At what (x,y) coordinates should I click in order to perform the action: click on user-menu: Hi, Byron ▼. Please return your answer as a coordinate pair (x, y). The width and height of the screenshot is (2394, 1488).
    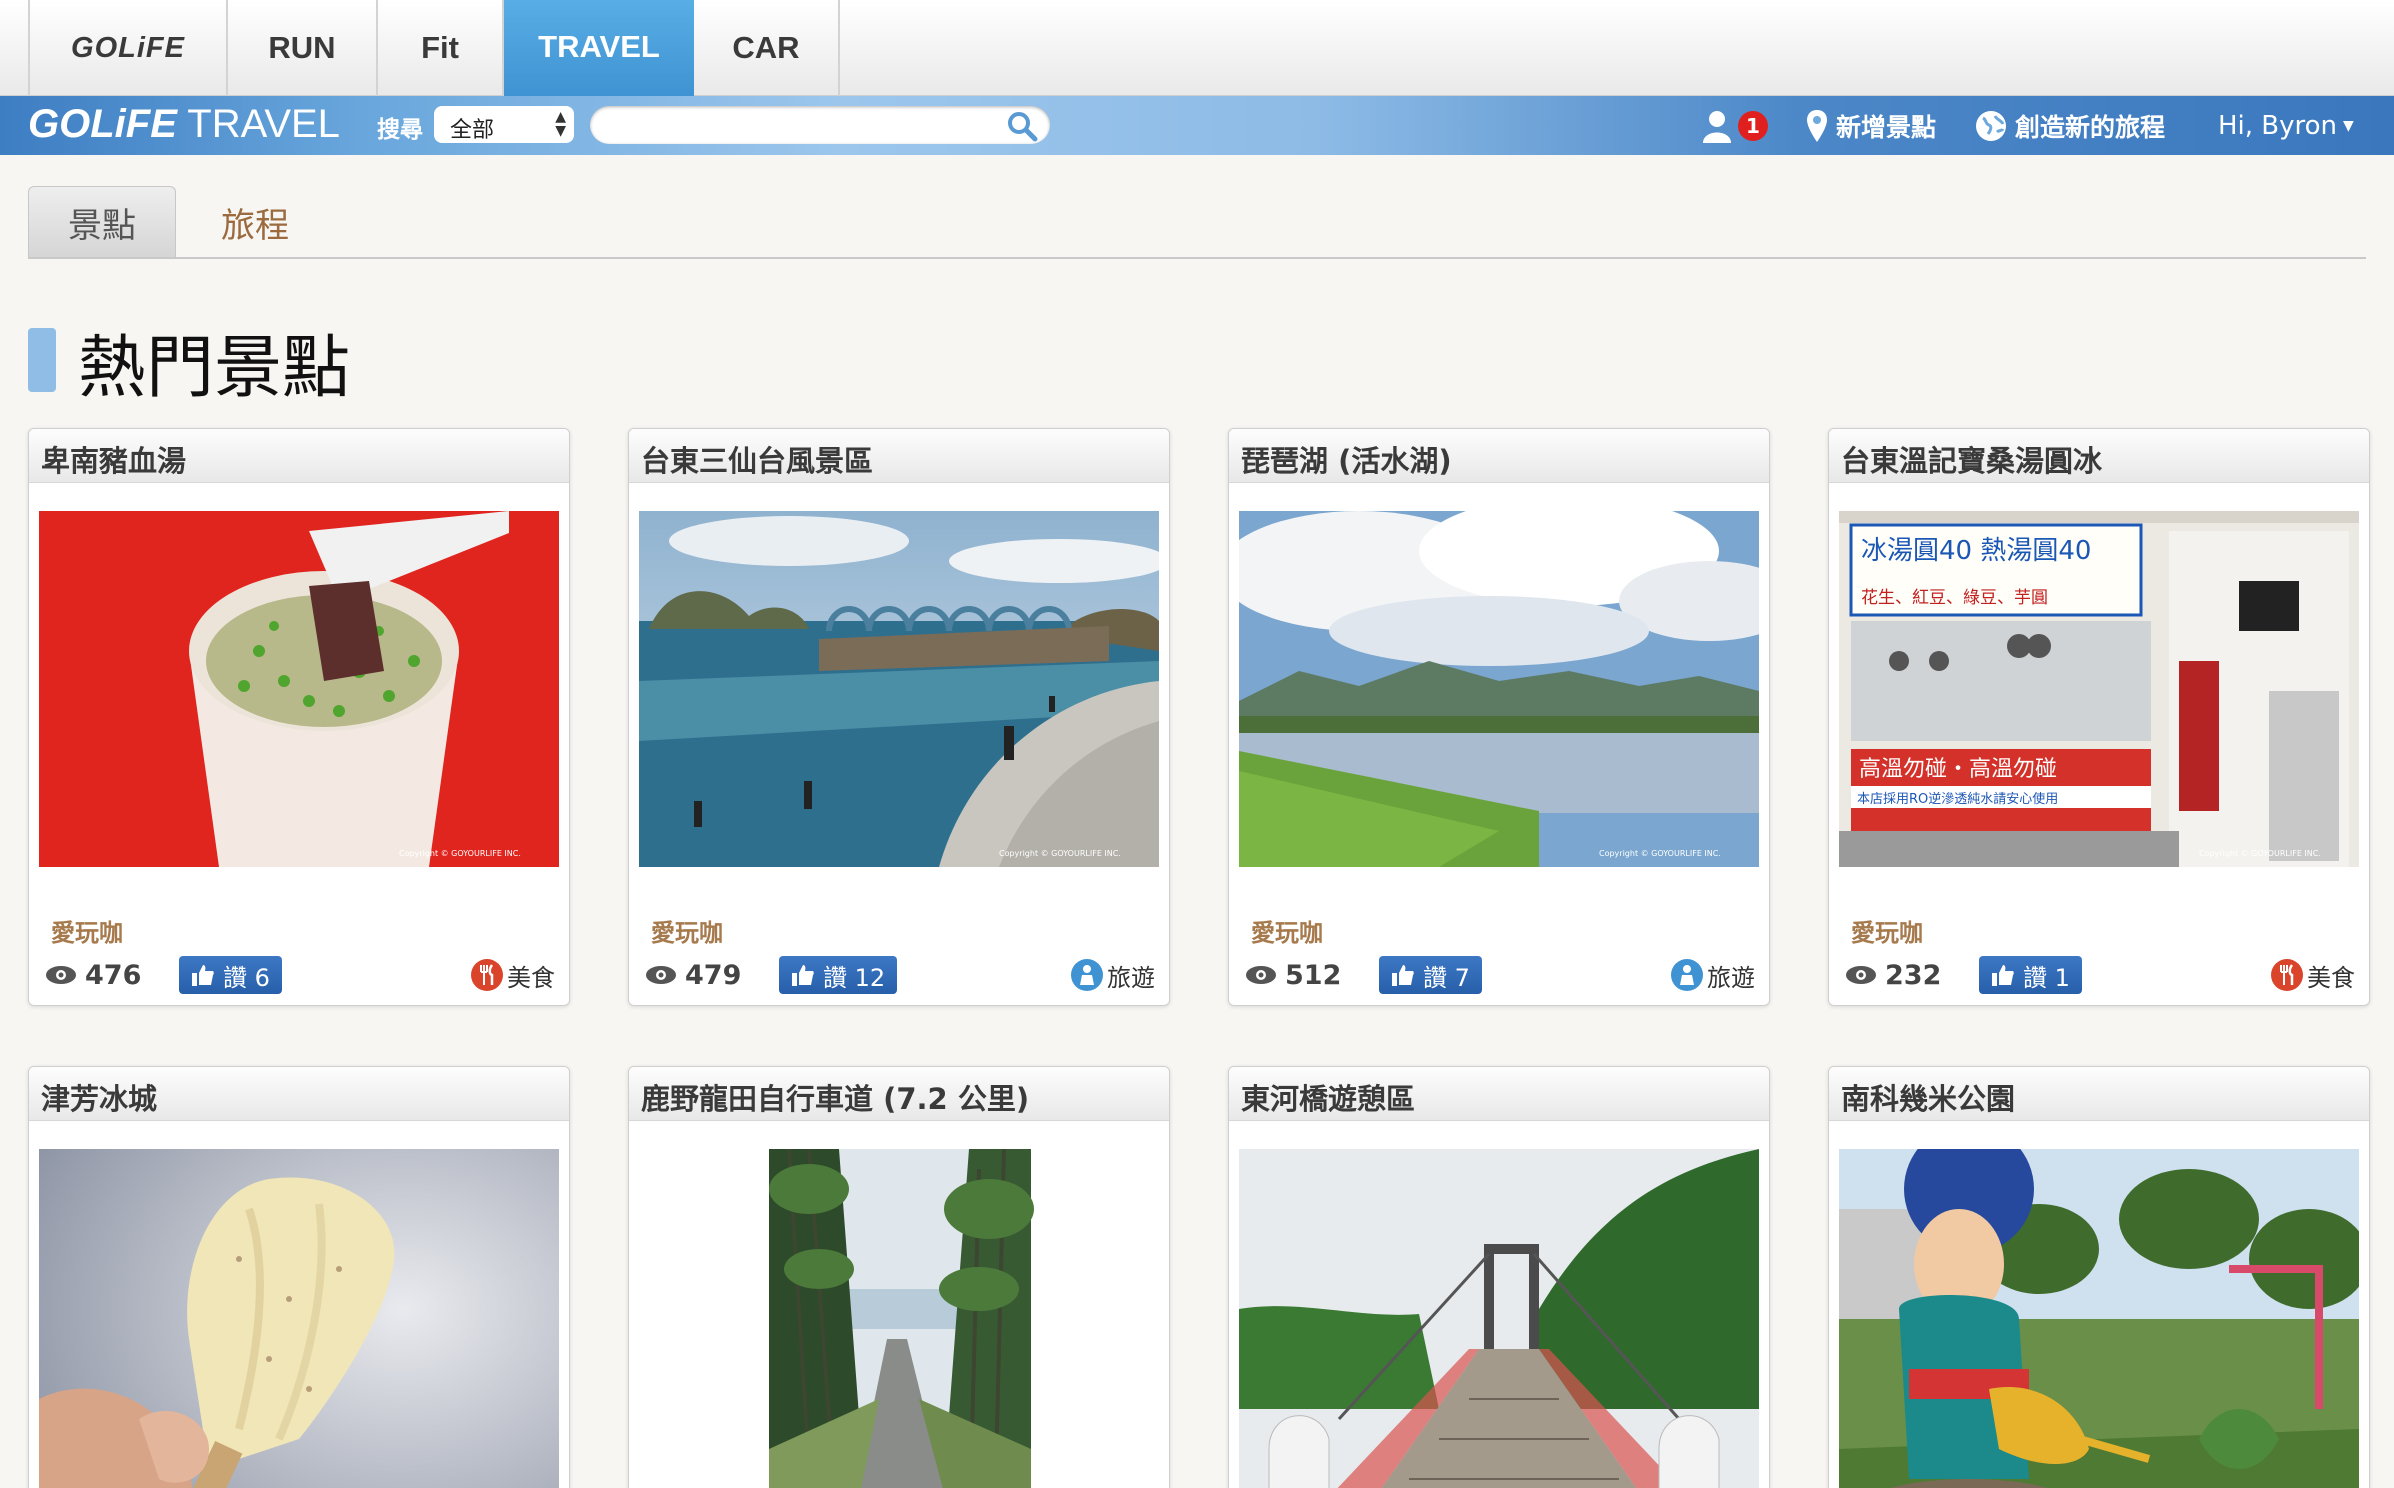
    Looking at the image, I should click on (2286, 125).